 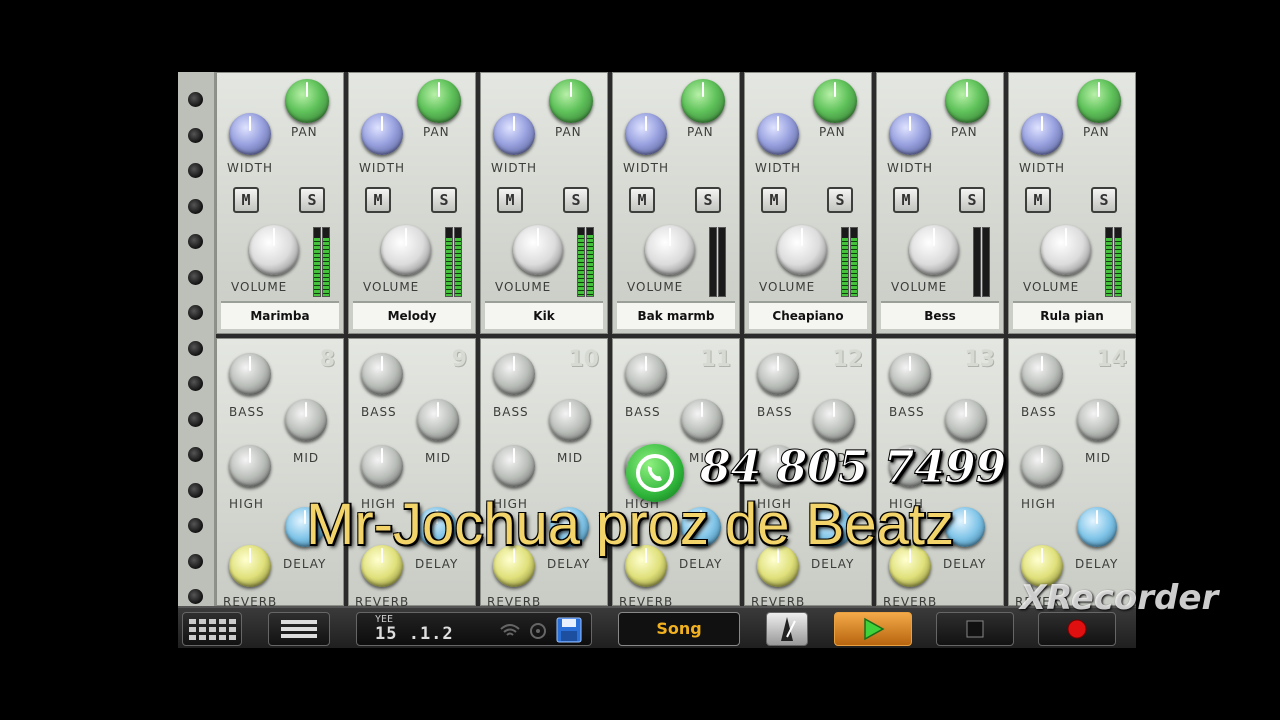 I want to click on channel-name: Rula pian, so click(x=1072, y=315).